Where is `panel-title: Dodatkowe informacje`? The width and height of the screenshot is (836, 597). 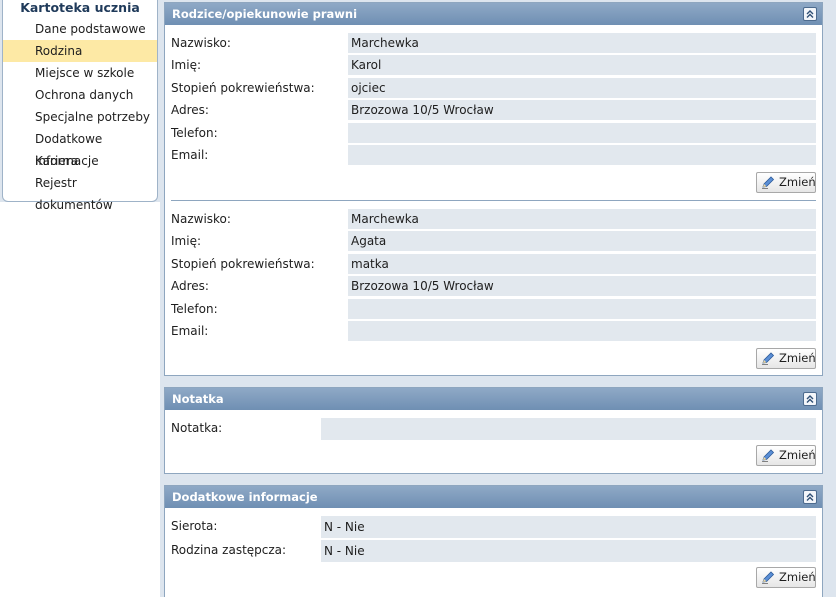
panel-title: Dodatkowe informacje is located at coordinates (245, 497).